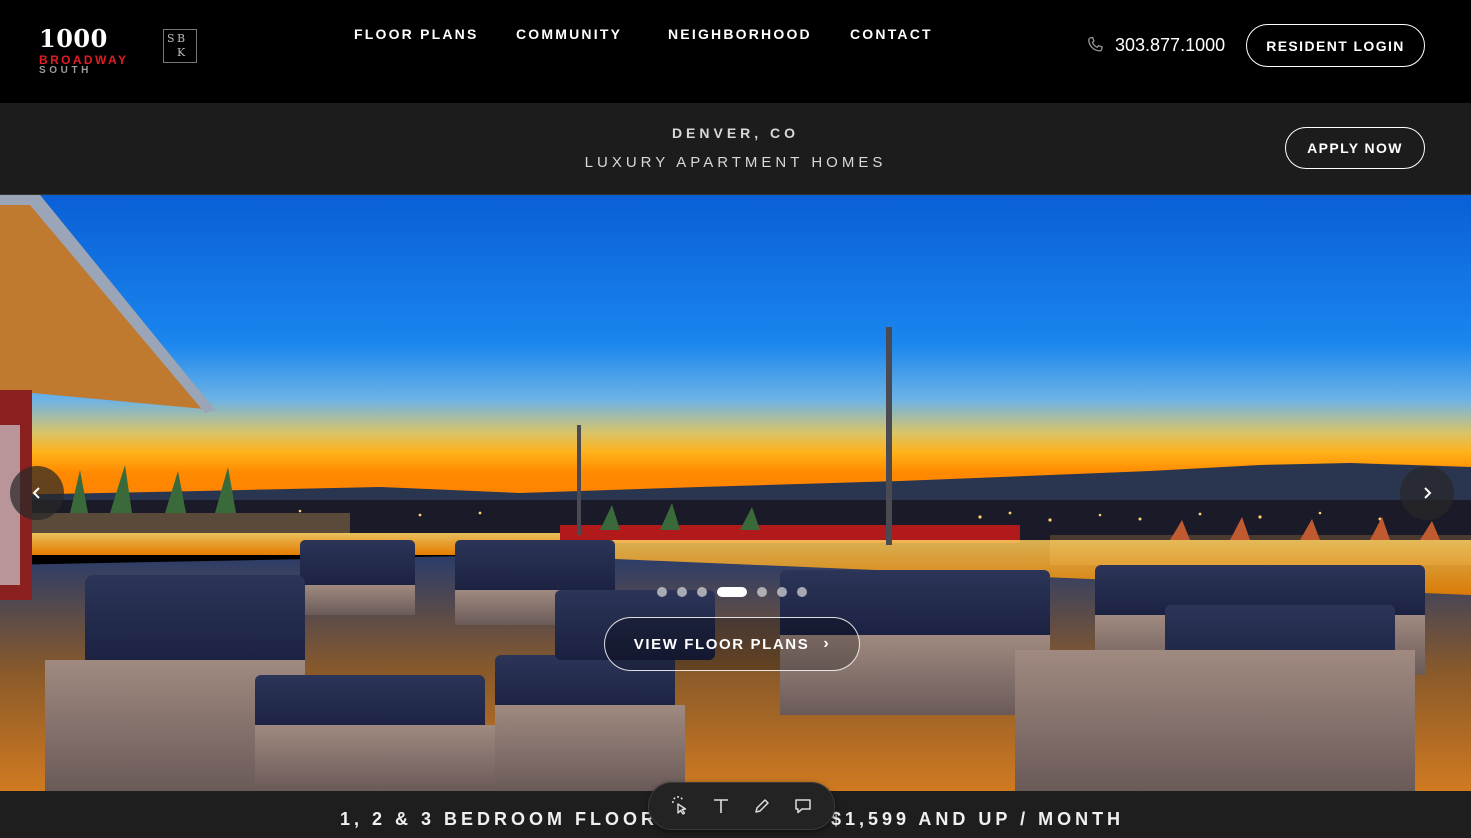 The width and height of the screenshot is (1471, 838). I want to click on pen-icon, so click(762, 806).